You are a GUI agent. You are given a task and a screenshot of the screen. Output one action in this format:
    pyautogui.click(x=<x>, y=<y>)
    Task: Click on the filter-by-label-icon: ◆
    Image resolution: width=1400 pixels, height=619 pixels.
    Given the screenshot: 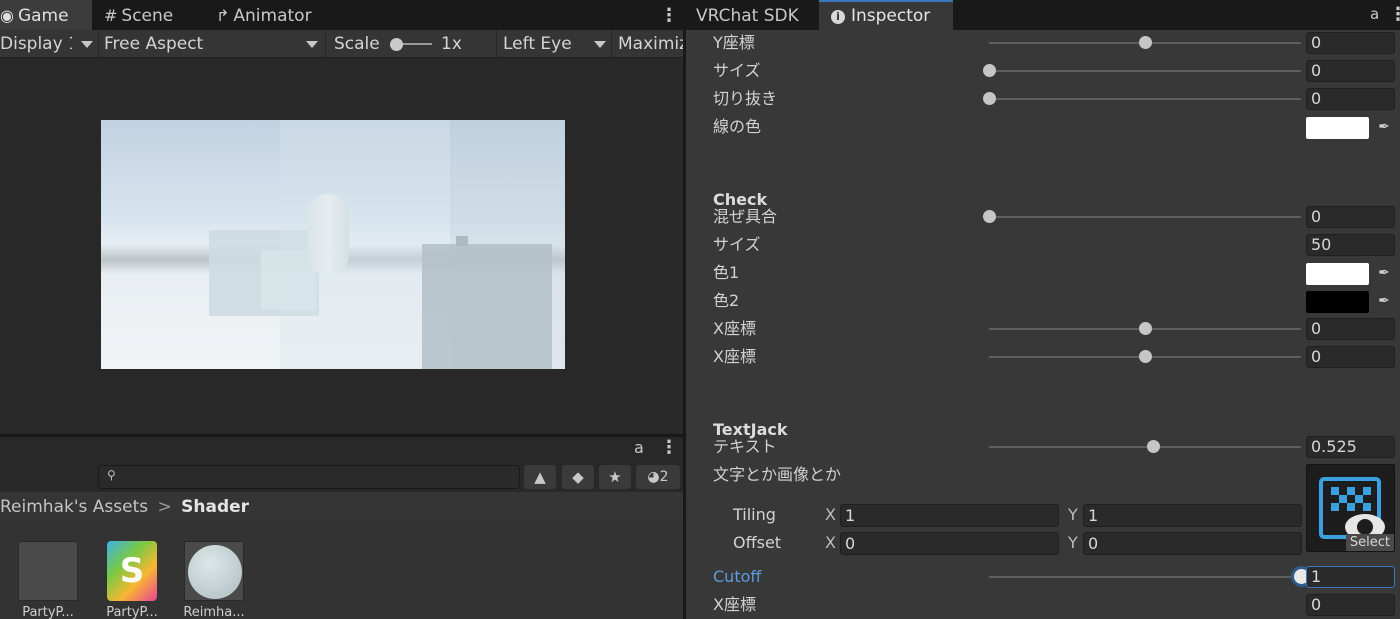 What is the action you would take?
    pyautogui.click(x=578, y=477)
    